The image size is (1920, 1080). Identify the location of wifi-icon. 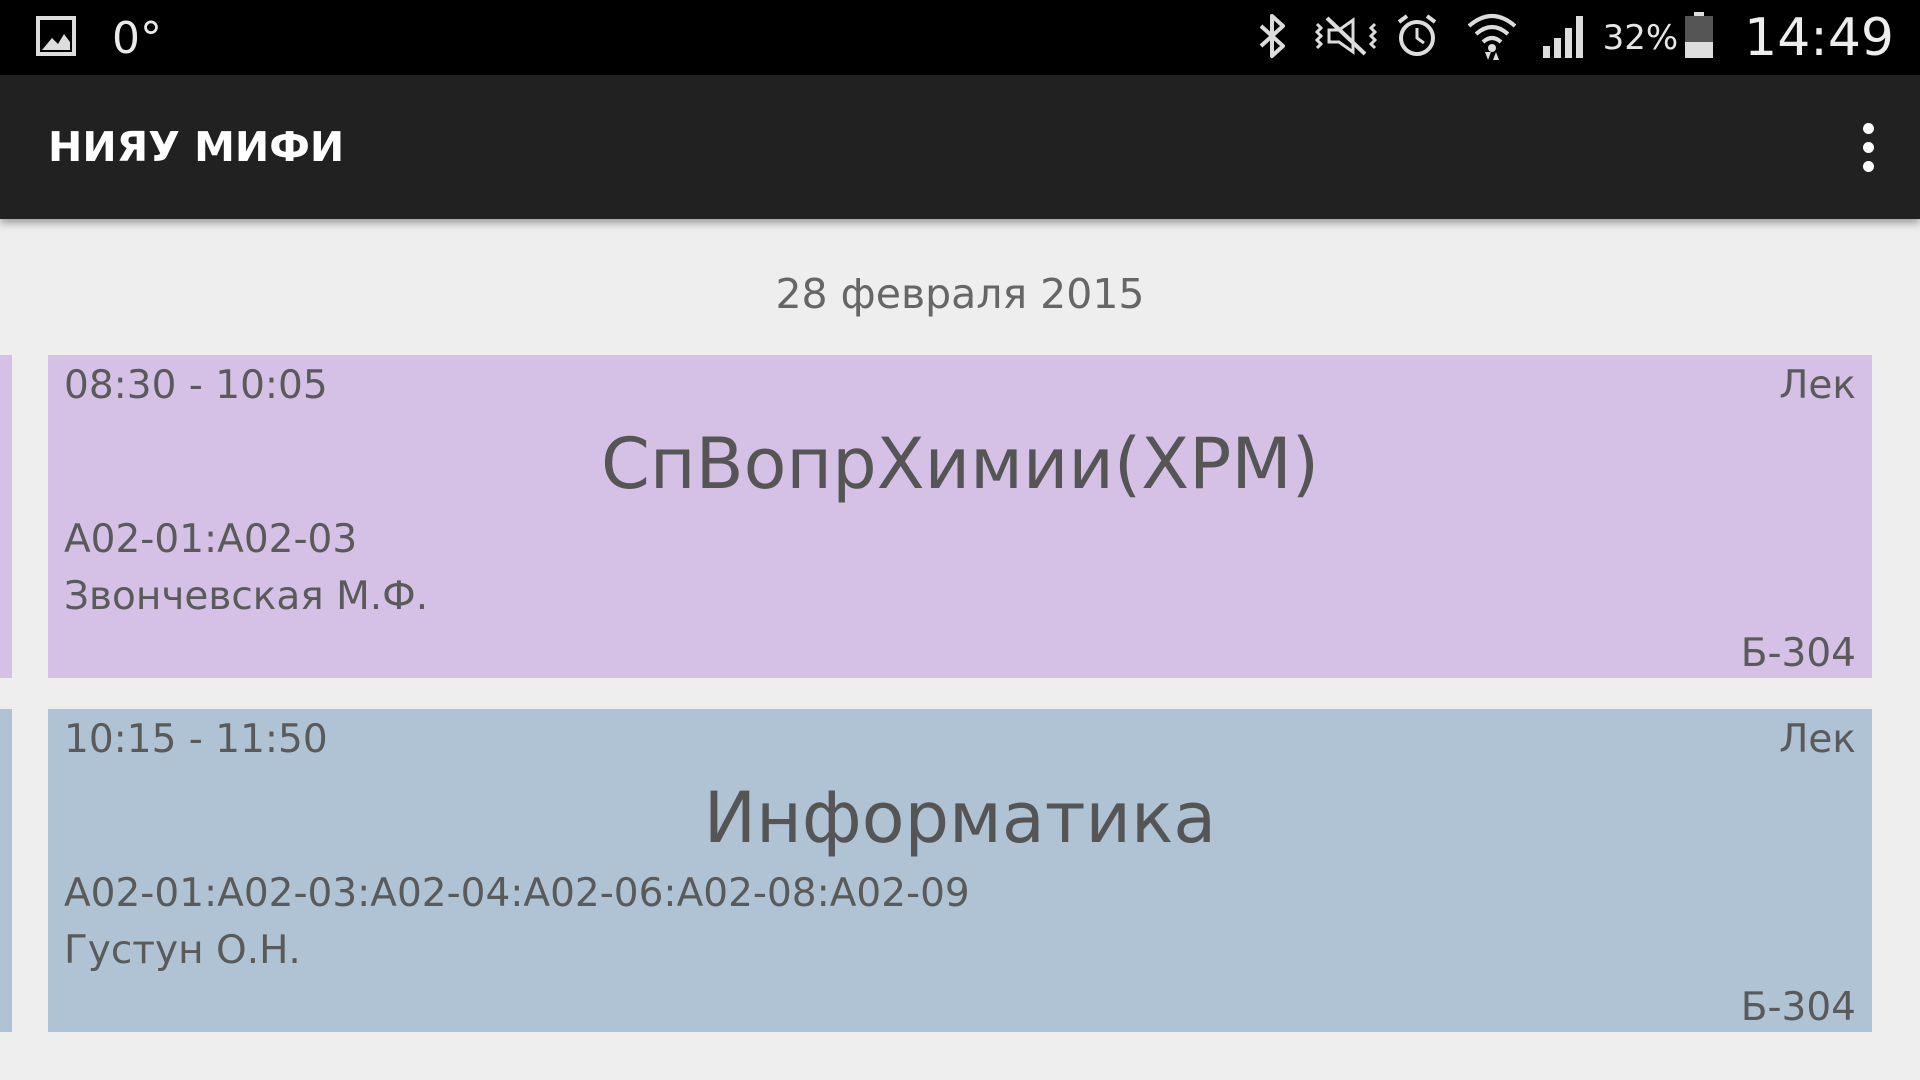
(1492, 38).